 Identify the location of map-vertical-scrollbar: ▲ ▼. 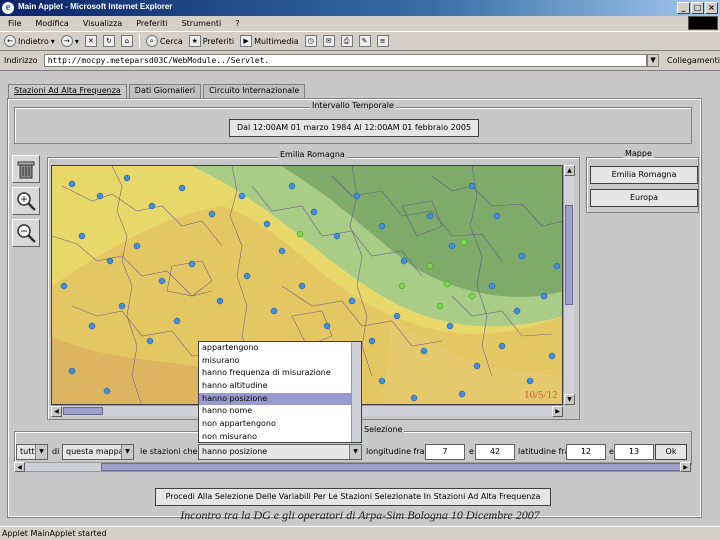
(569, 285).